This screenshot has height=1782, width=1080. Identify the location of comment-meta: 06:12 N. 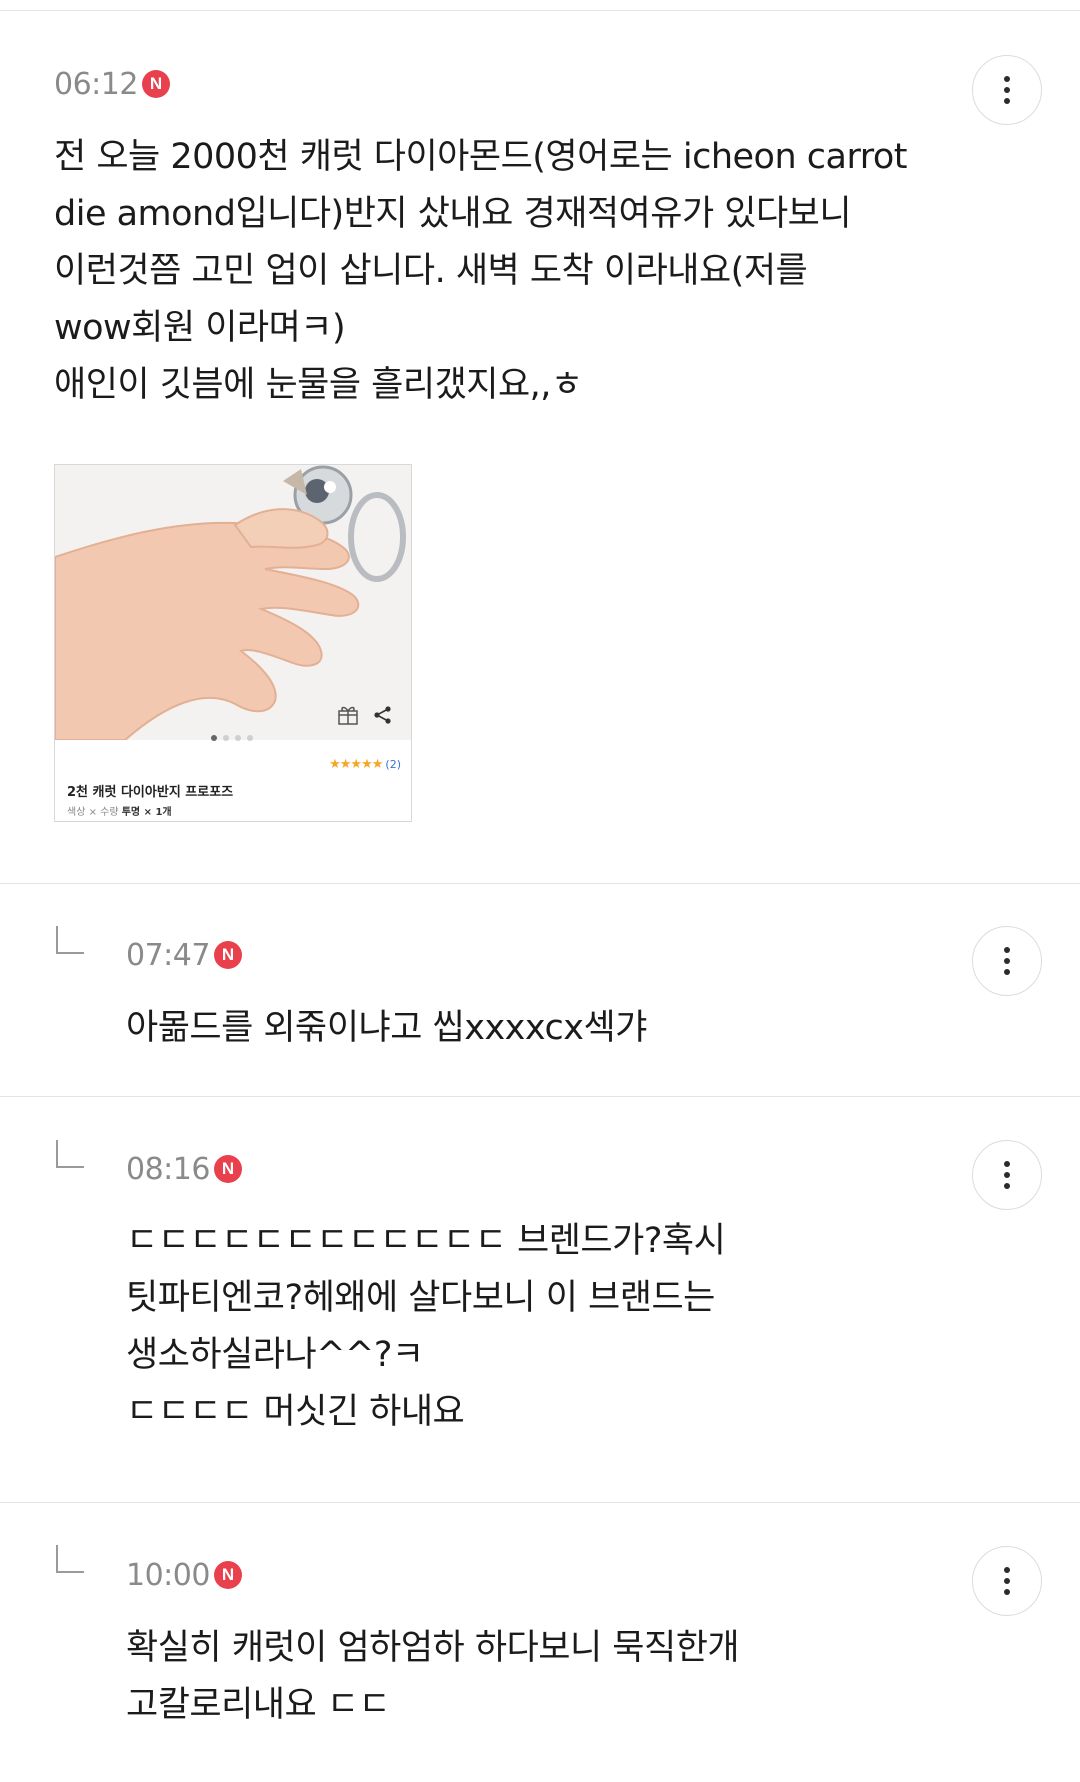
(112, 84).